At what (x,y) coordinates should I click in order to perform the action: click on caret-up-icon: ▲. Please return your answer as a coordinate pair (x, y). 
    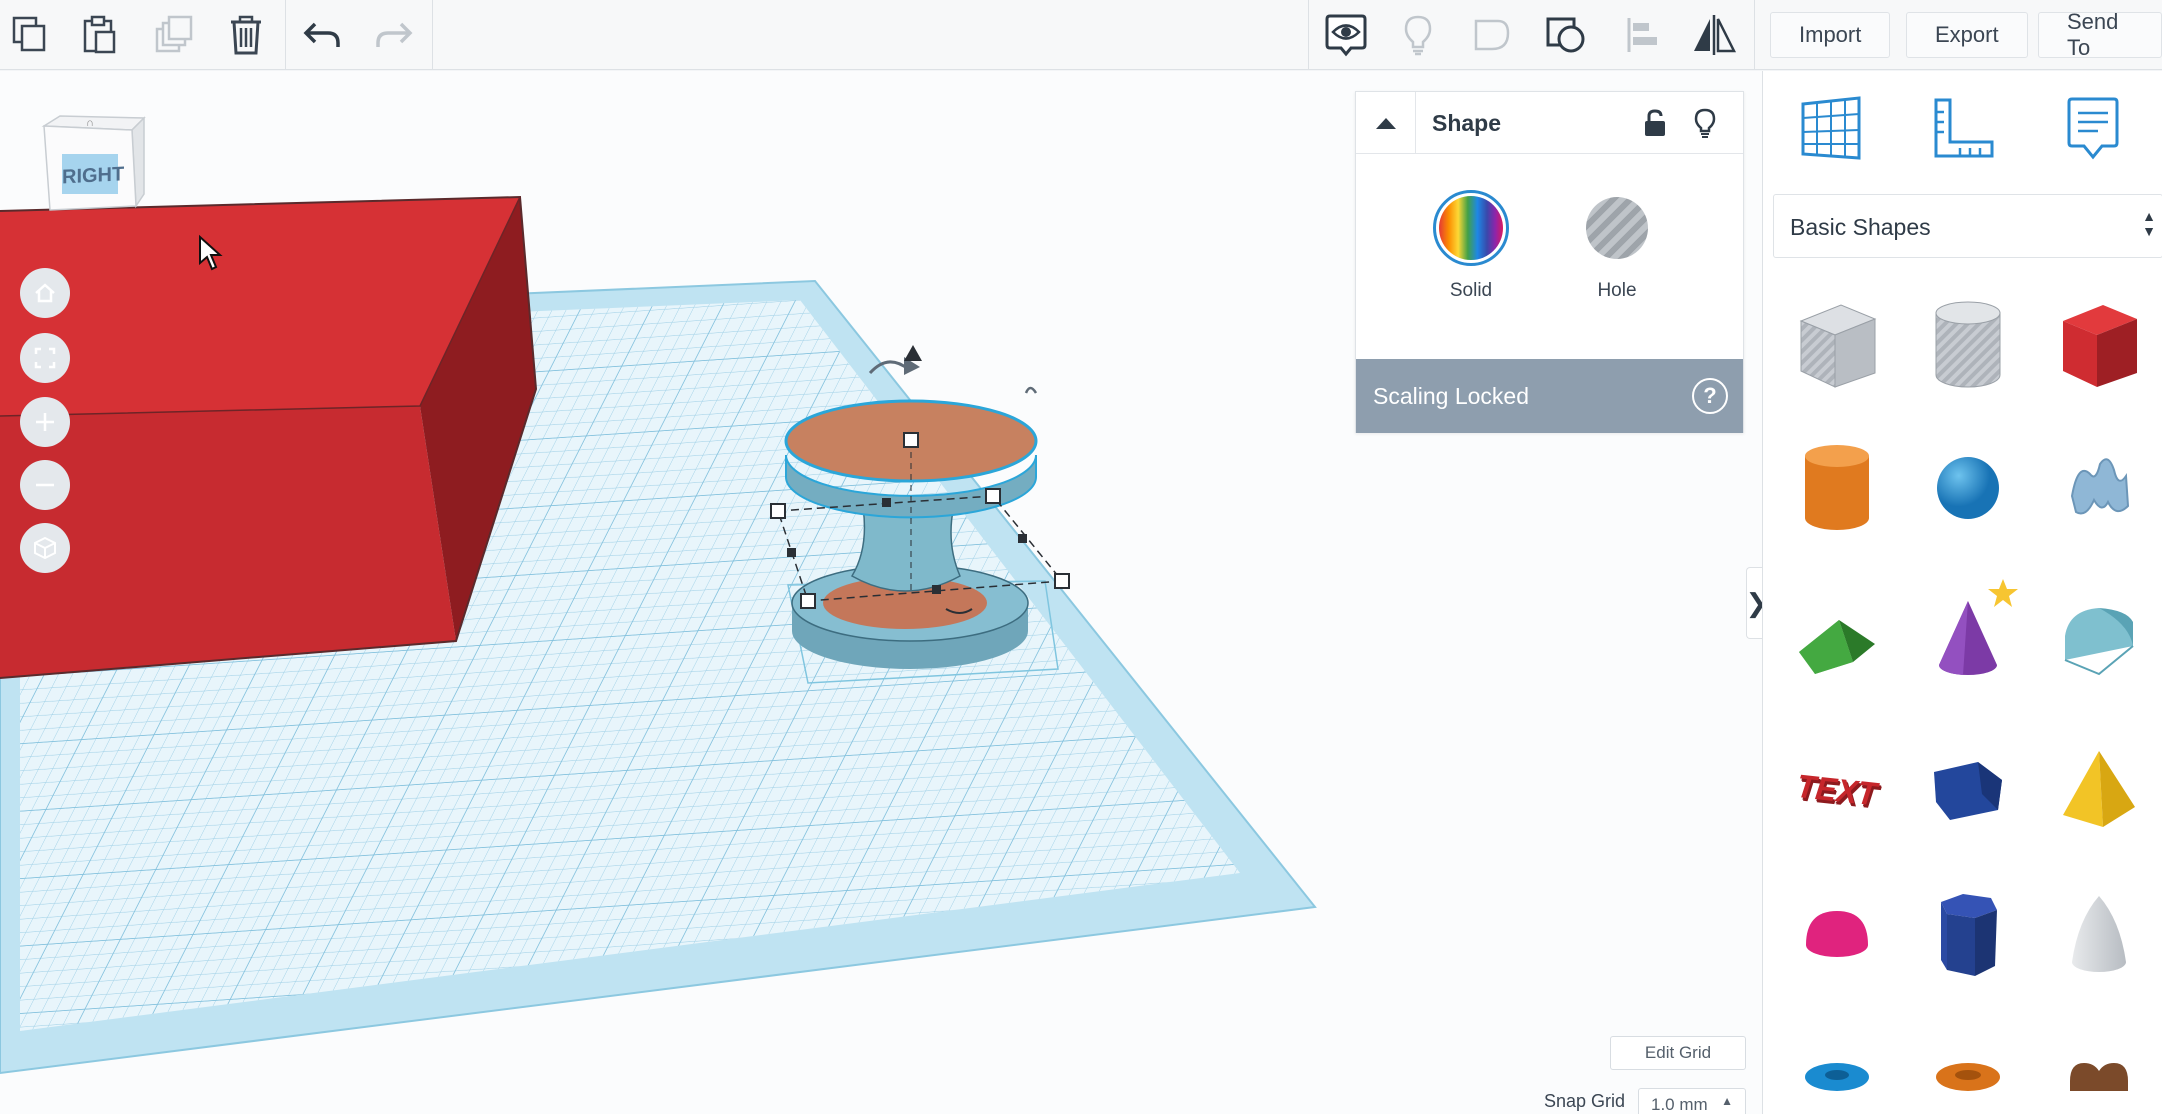
    Looking at the image, I should click on (1727, 1101).